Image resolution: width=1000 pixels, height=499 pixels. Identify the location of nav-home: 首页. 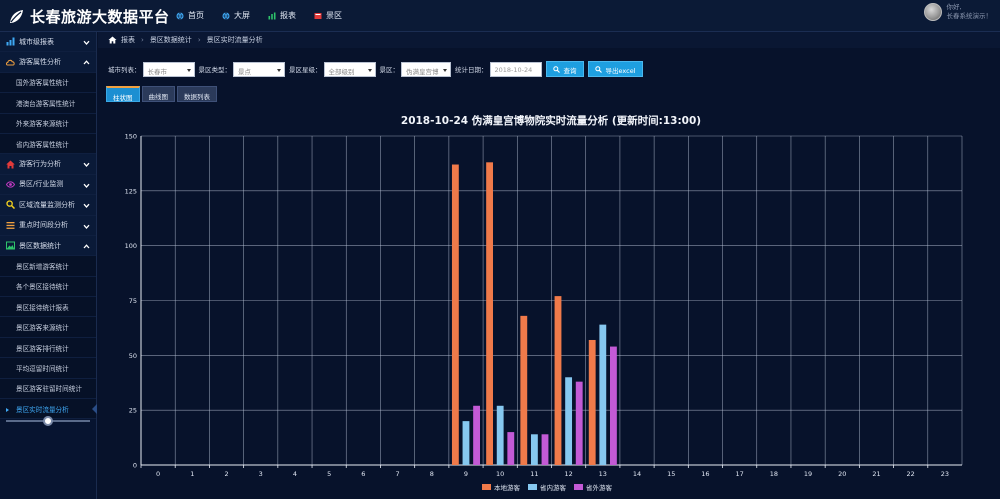
(190, 15).